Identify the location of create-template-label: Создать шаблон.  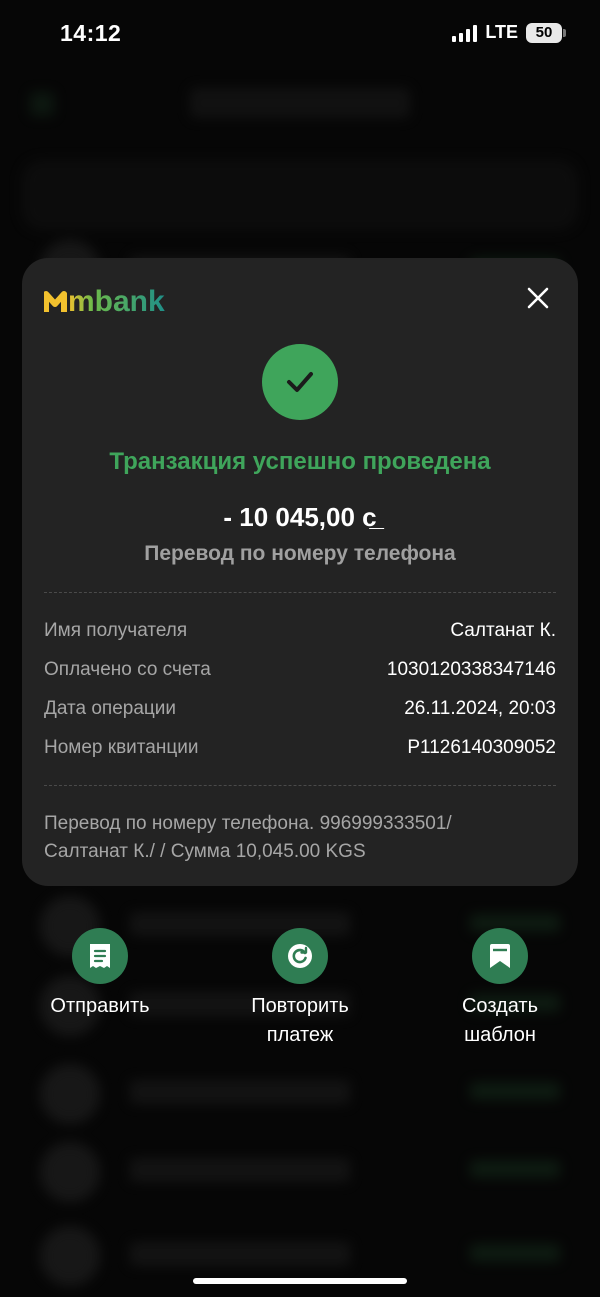
(499, 1020).